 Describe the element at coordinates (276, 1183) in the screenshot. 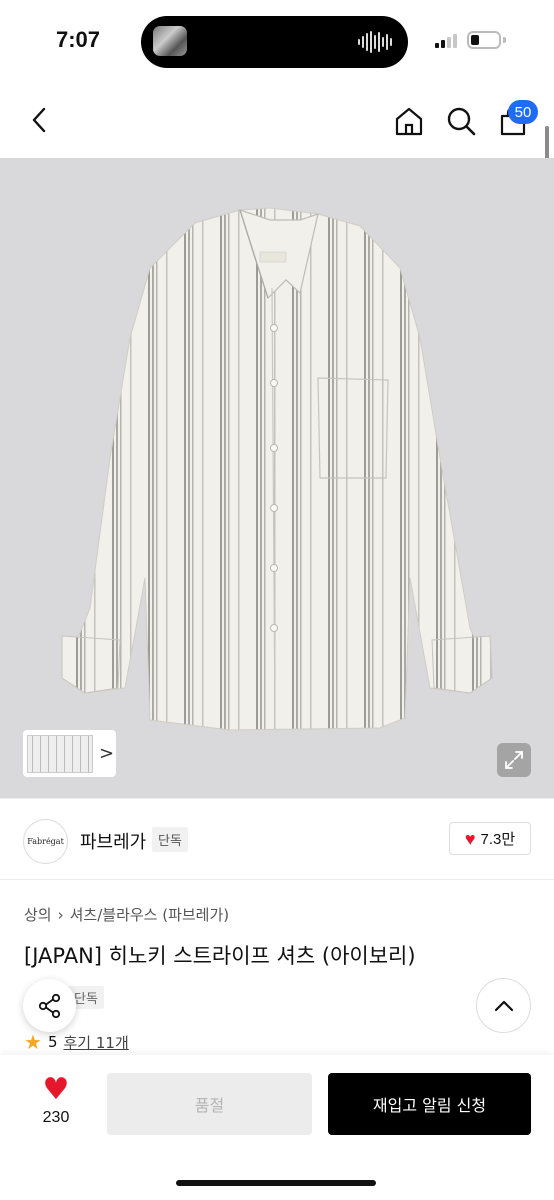

I see `home-indicator` at that location.